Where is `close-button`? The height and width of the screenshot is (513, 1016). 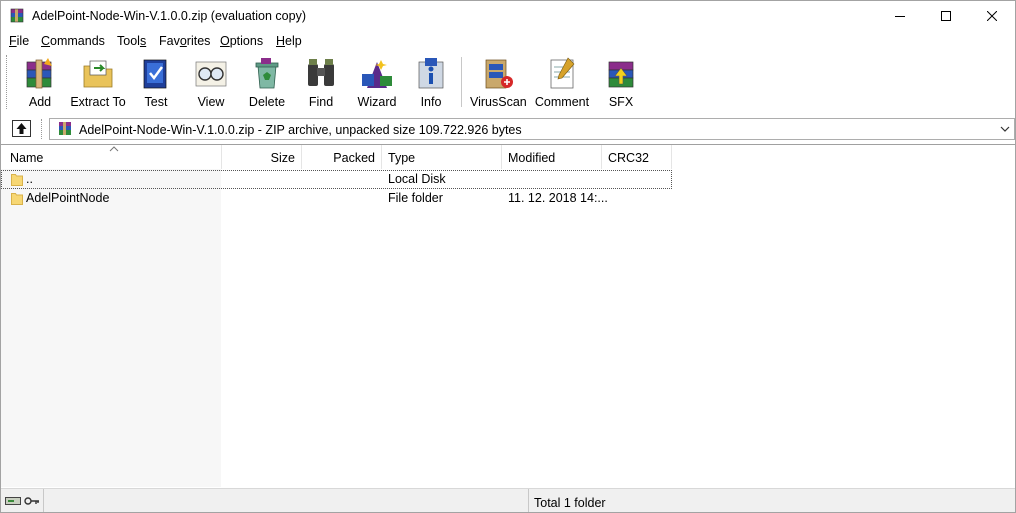 close-button is located at coordinates (992, 16).